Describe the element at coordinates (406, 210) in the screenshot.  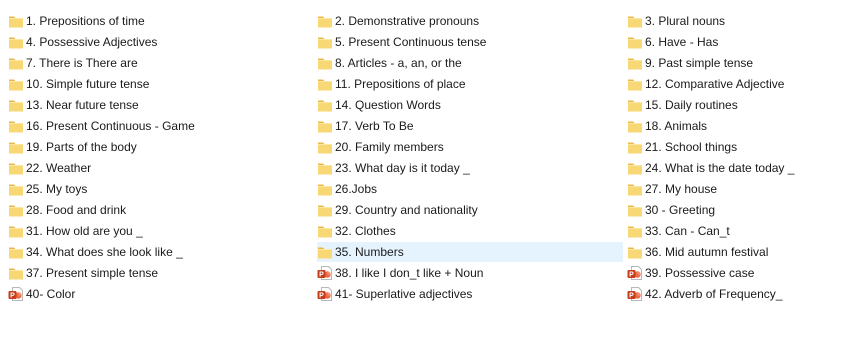
I see `item-label: 29. Country and nationality` at that location.